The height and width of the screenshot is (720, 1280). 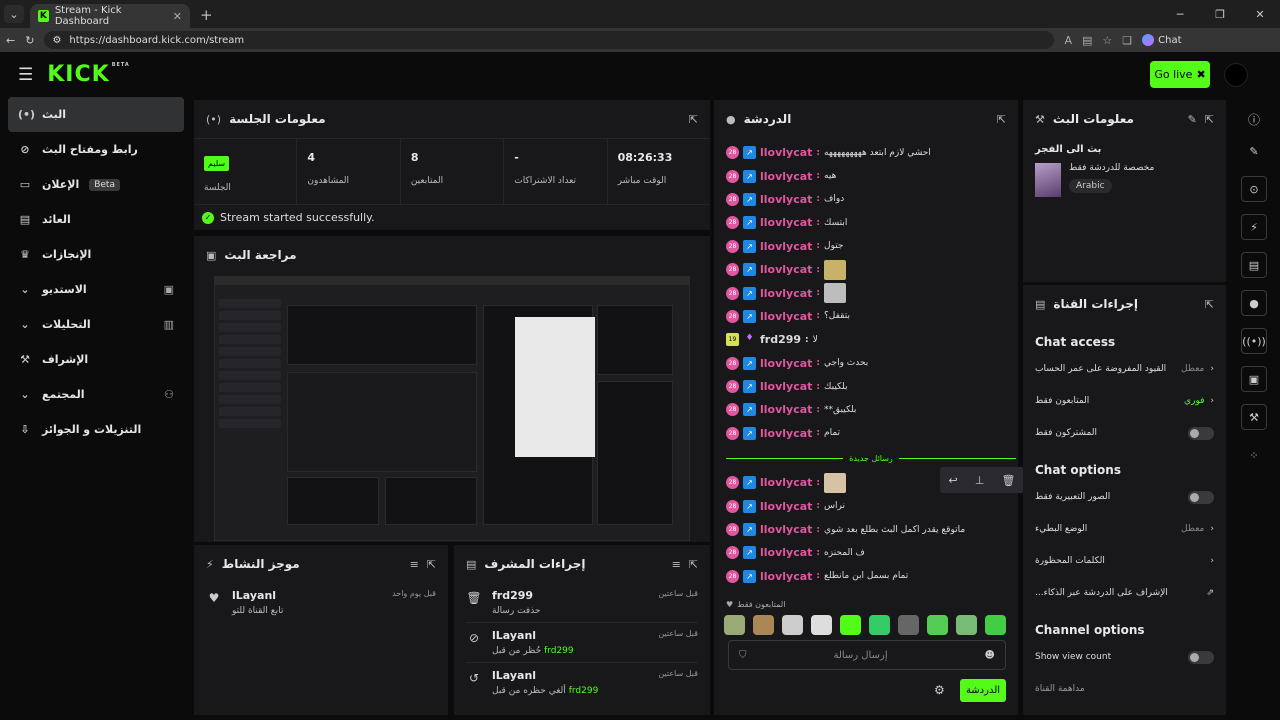 I want to click on pin-icon: ⊥, so click(x=980, y=480).